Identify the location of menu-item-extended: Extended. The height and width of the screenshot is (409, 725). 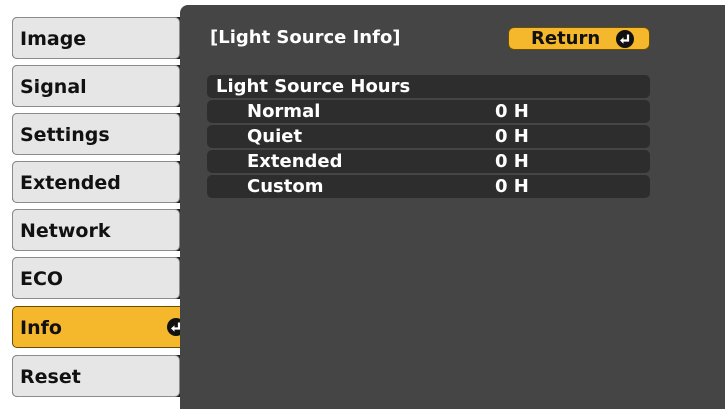
(103, 182).